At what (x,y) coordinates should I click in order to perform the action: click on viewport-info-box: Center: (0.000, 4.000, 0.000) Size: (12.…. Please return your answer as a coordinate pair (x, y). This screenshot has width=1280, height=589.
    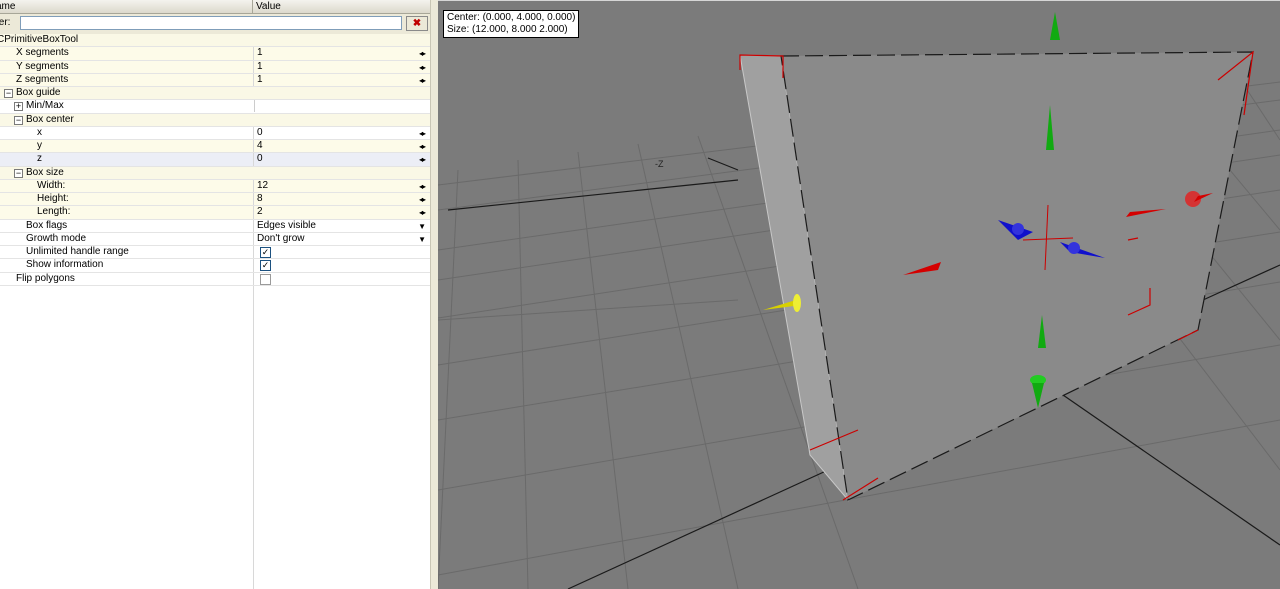
    Looking at the image, I should click on (511, 24).